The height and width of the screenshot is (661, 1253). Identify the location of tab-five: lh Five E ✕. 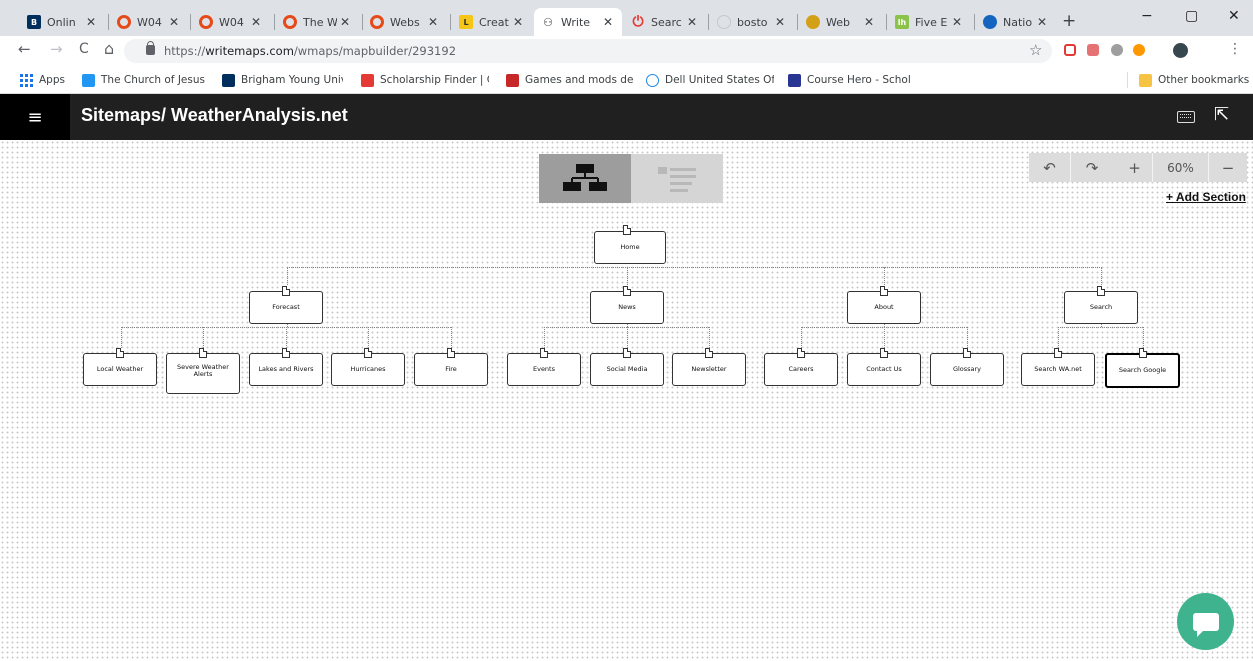
(929, 22).